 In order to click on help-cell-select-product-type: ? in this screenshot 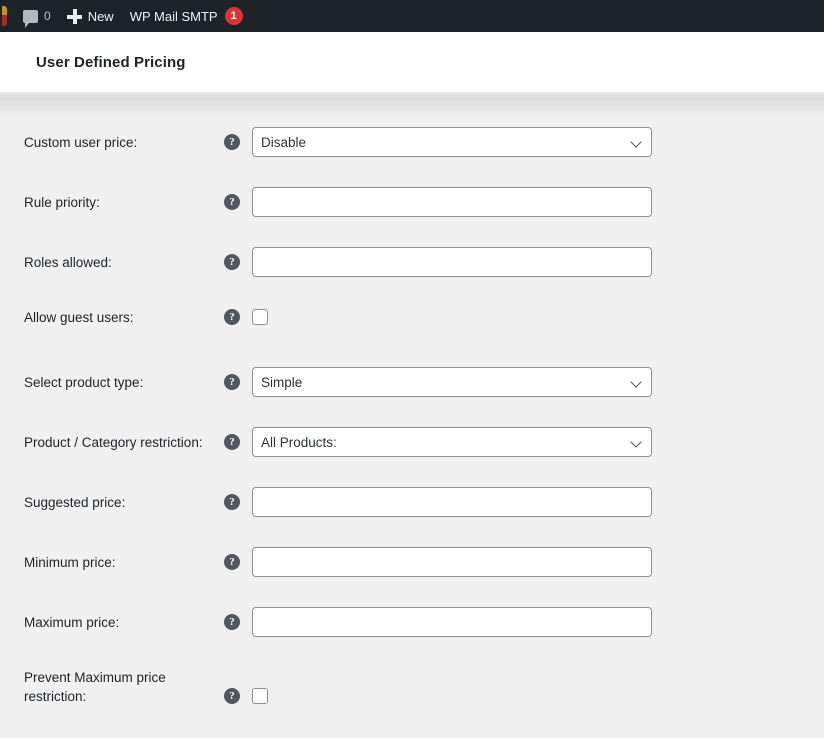, I will do `click(238, 378)`.